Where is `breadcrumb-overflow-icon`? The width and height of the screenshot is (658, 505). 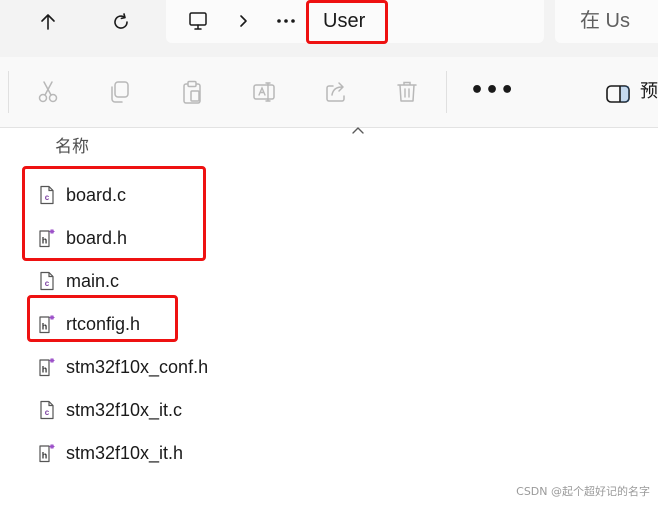 breadcrumb-overflow-icon is located at coordinates (286, 21).